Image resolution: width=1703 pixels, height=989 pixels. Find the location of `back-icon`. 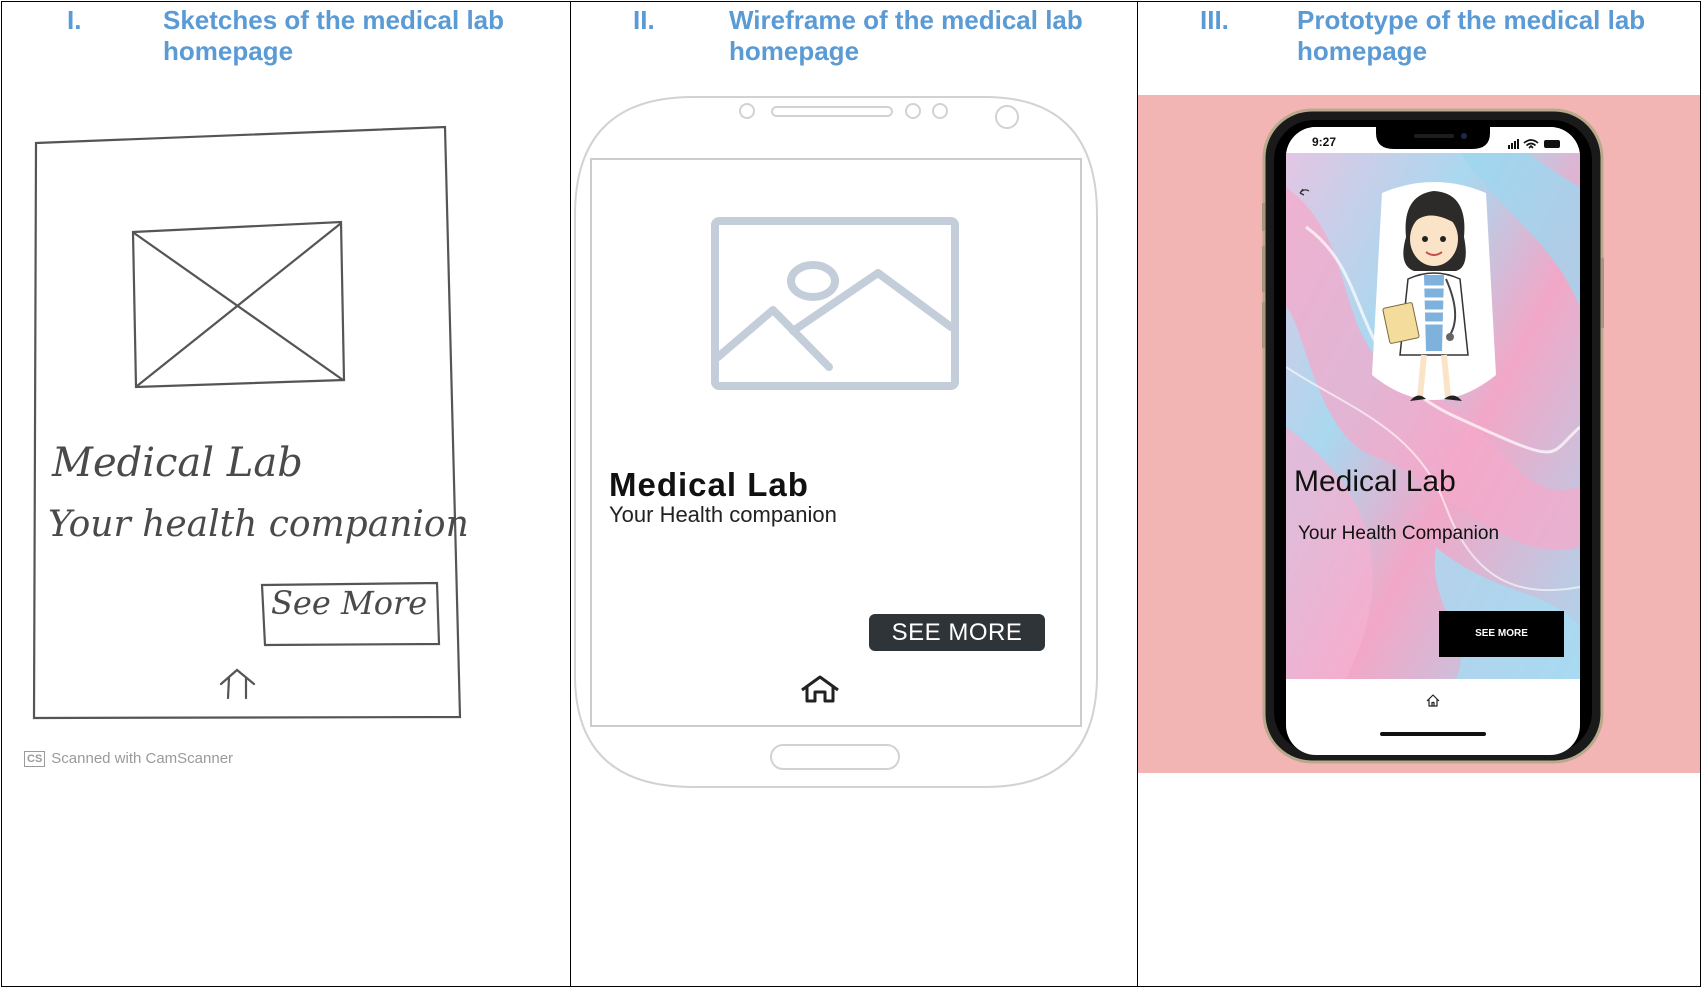

back-icon is located at coordinates (1305, 193).